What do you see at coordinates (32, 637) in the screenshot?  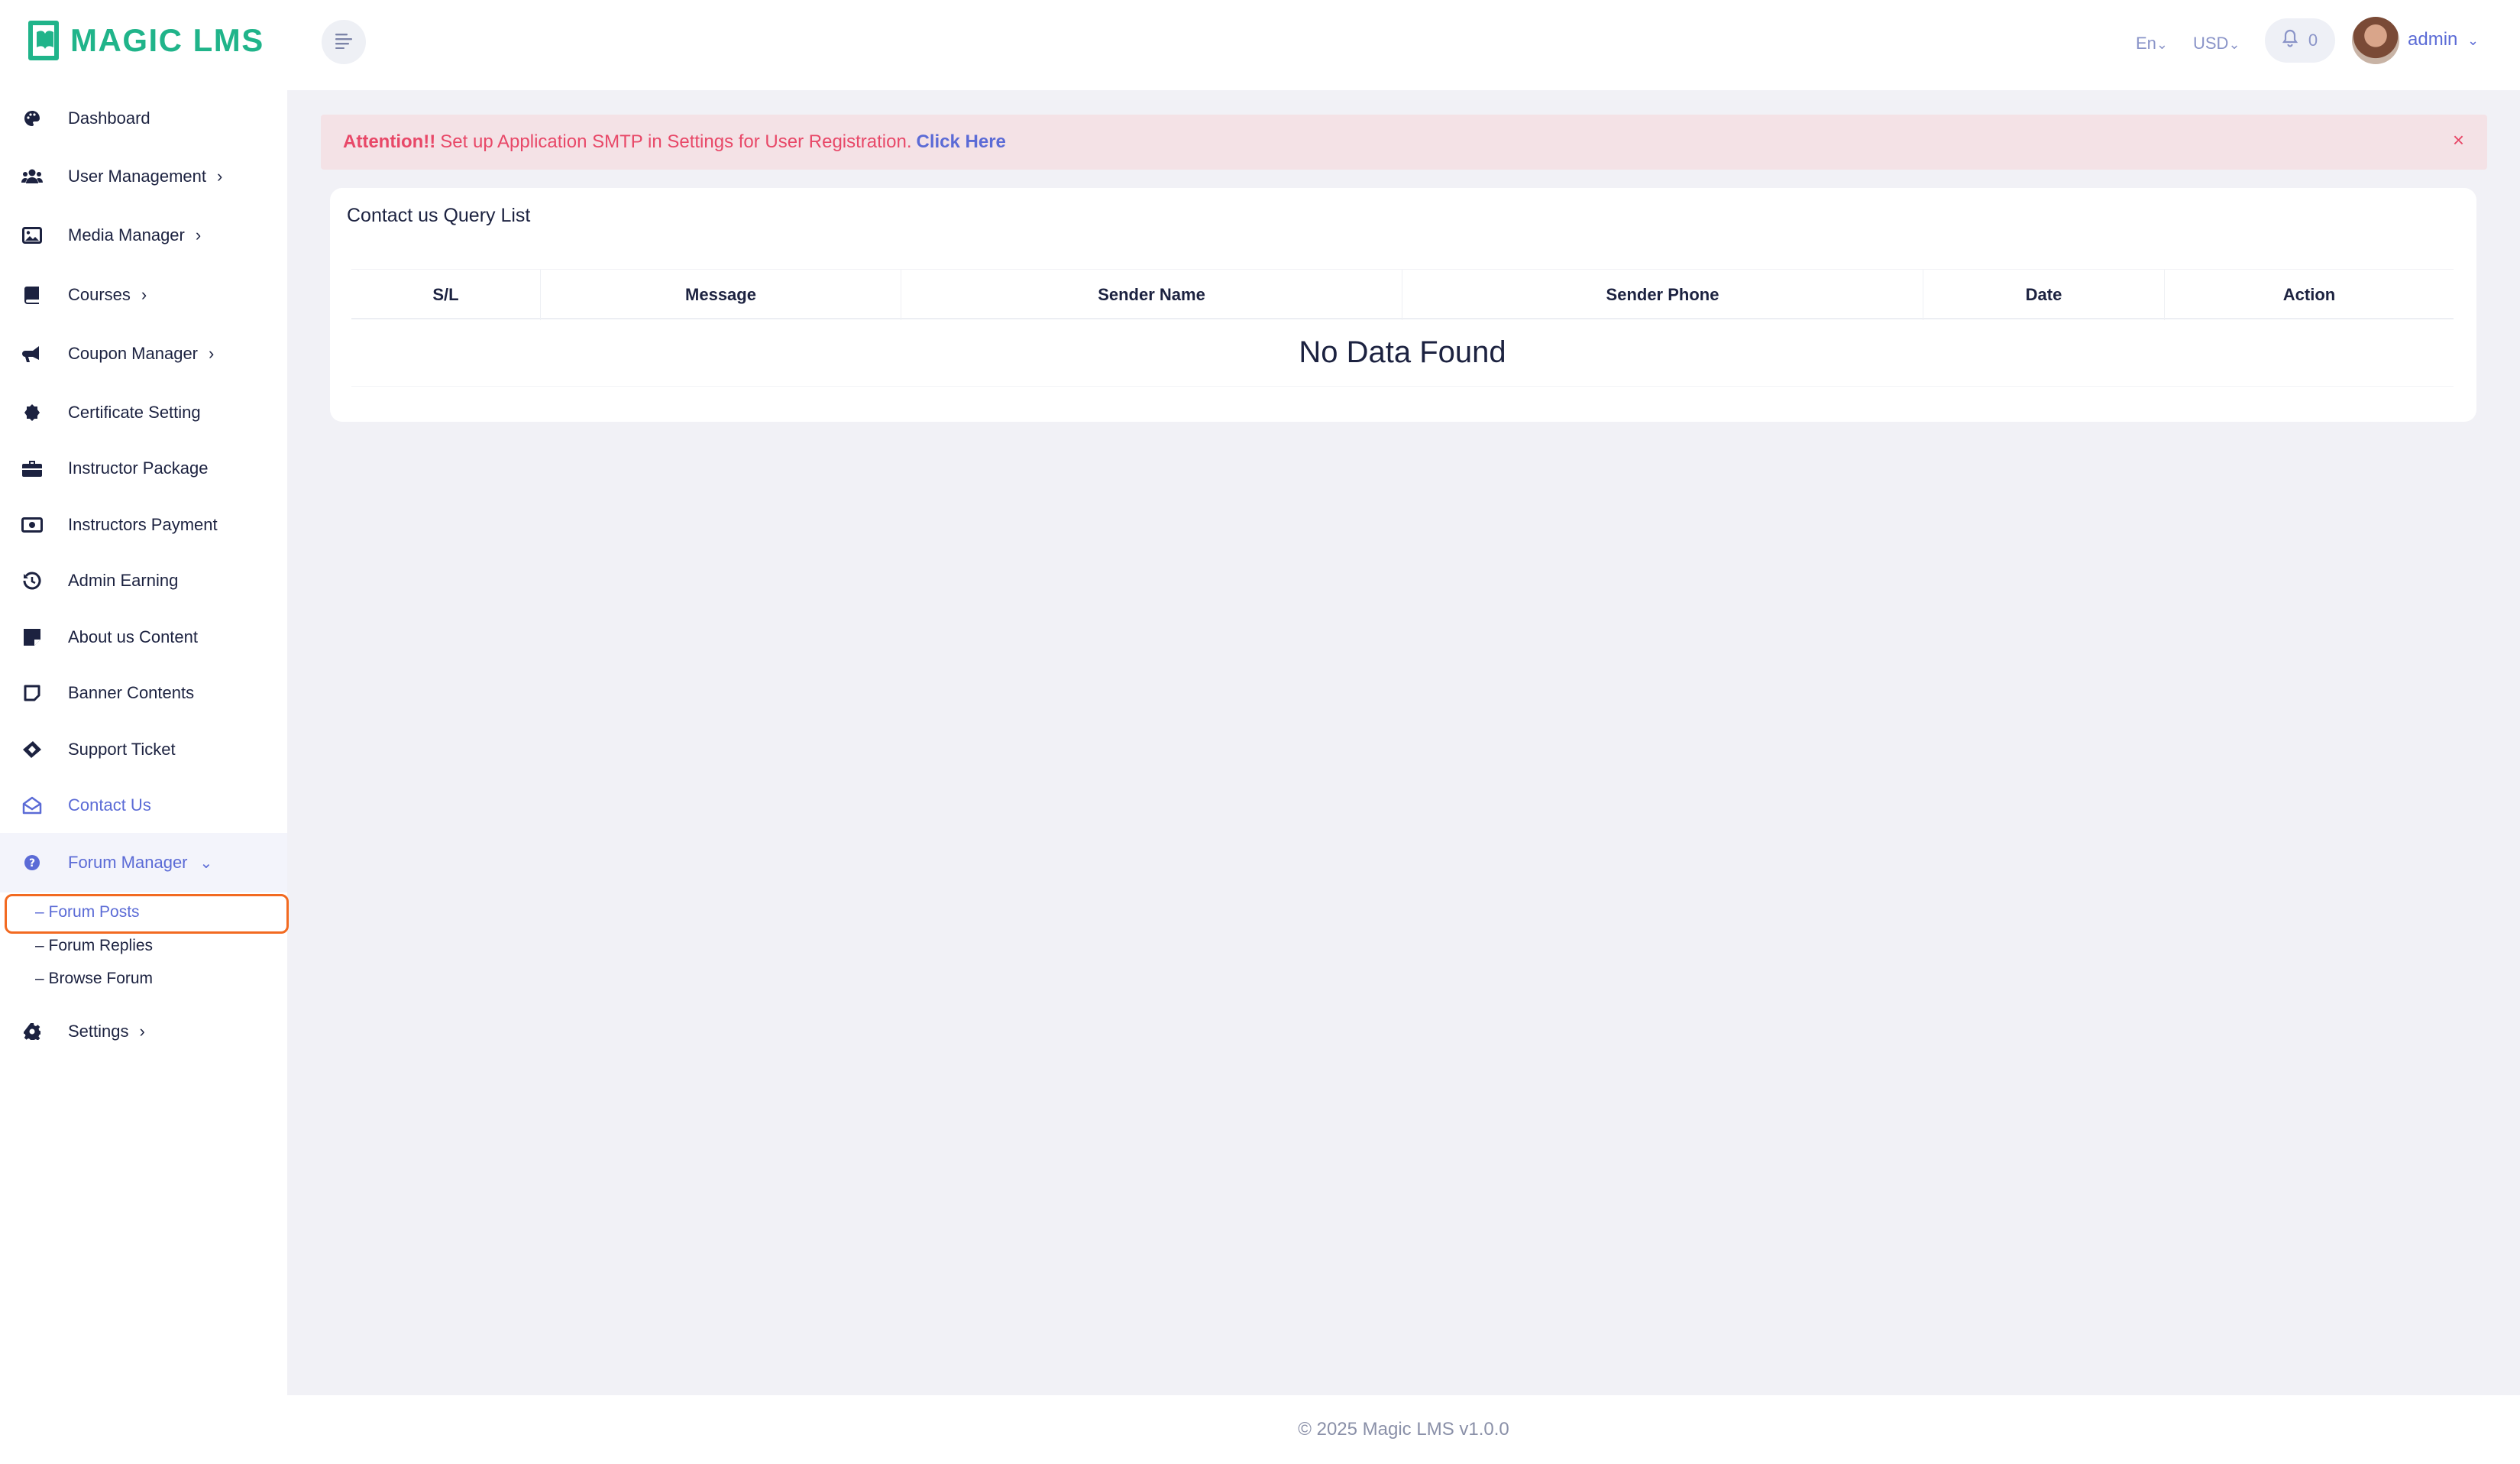 I see `note-icon` at bounding box center [32, 637].